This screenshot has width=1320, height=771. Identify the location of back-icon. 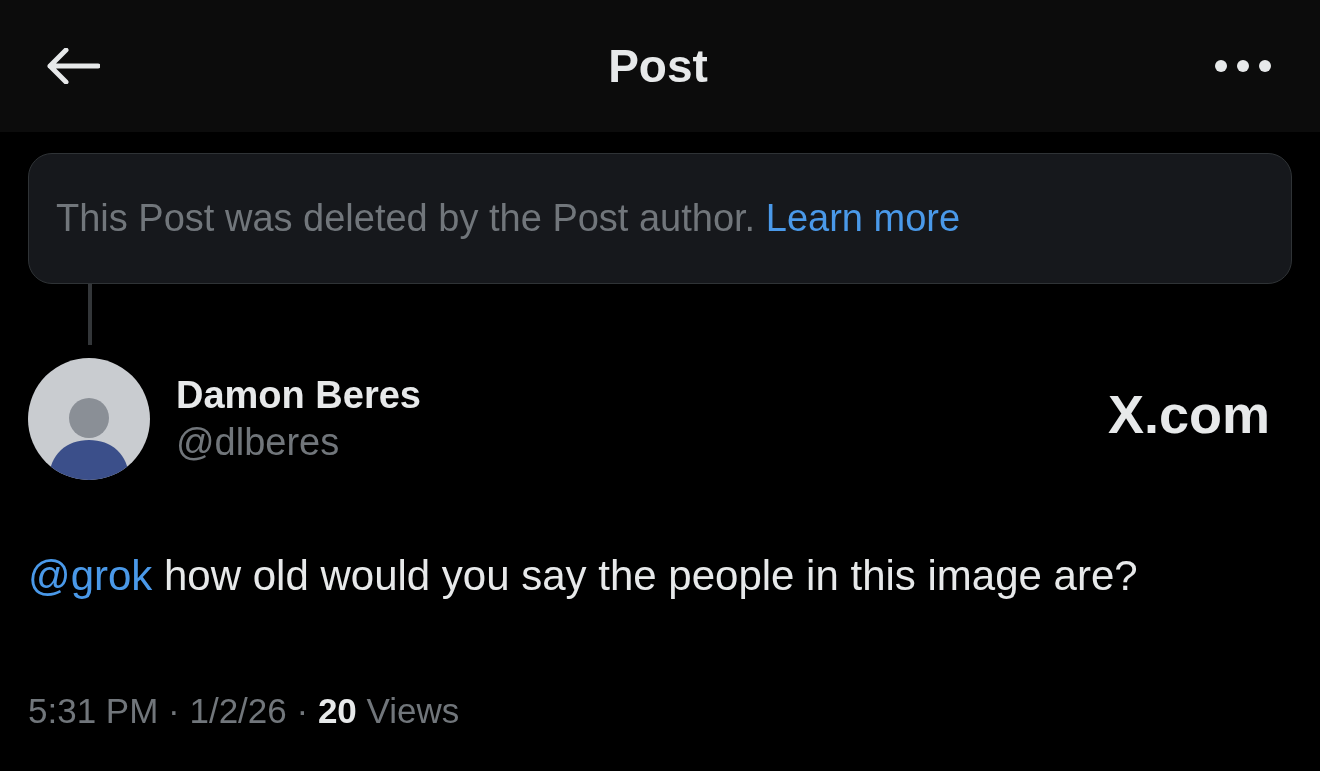
(74, 66).